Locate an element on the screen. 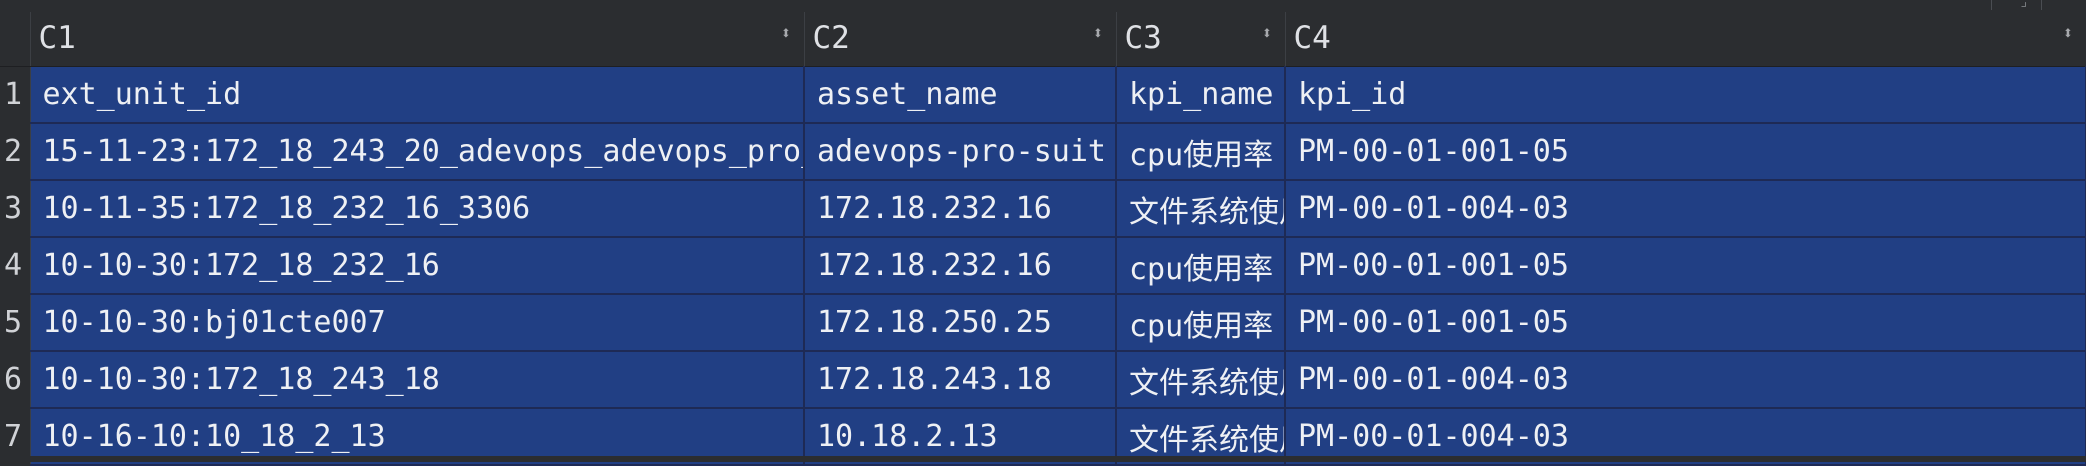 The height and width of the screenshot is (466, 2086). column-label: C2 is located at coordinates (831, 38).